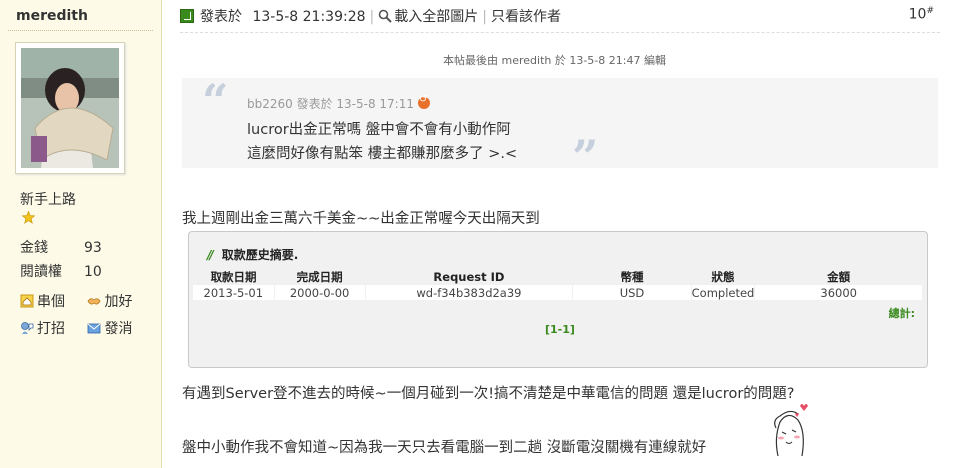  What do you see at coordinates (210, 255) in the screenshot?
I see `title-marker-icon: //` at bounding box center [210, 255].